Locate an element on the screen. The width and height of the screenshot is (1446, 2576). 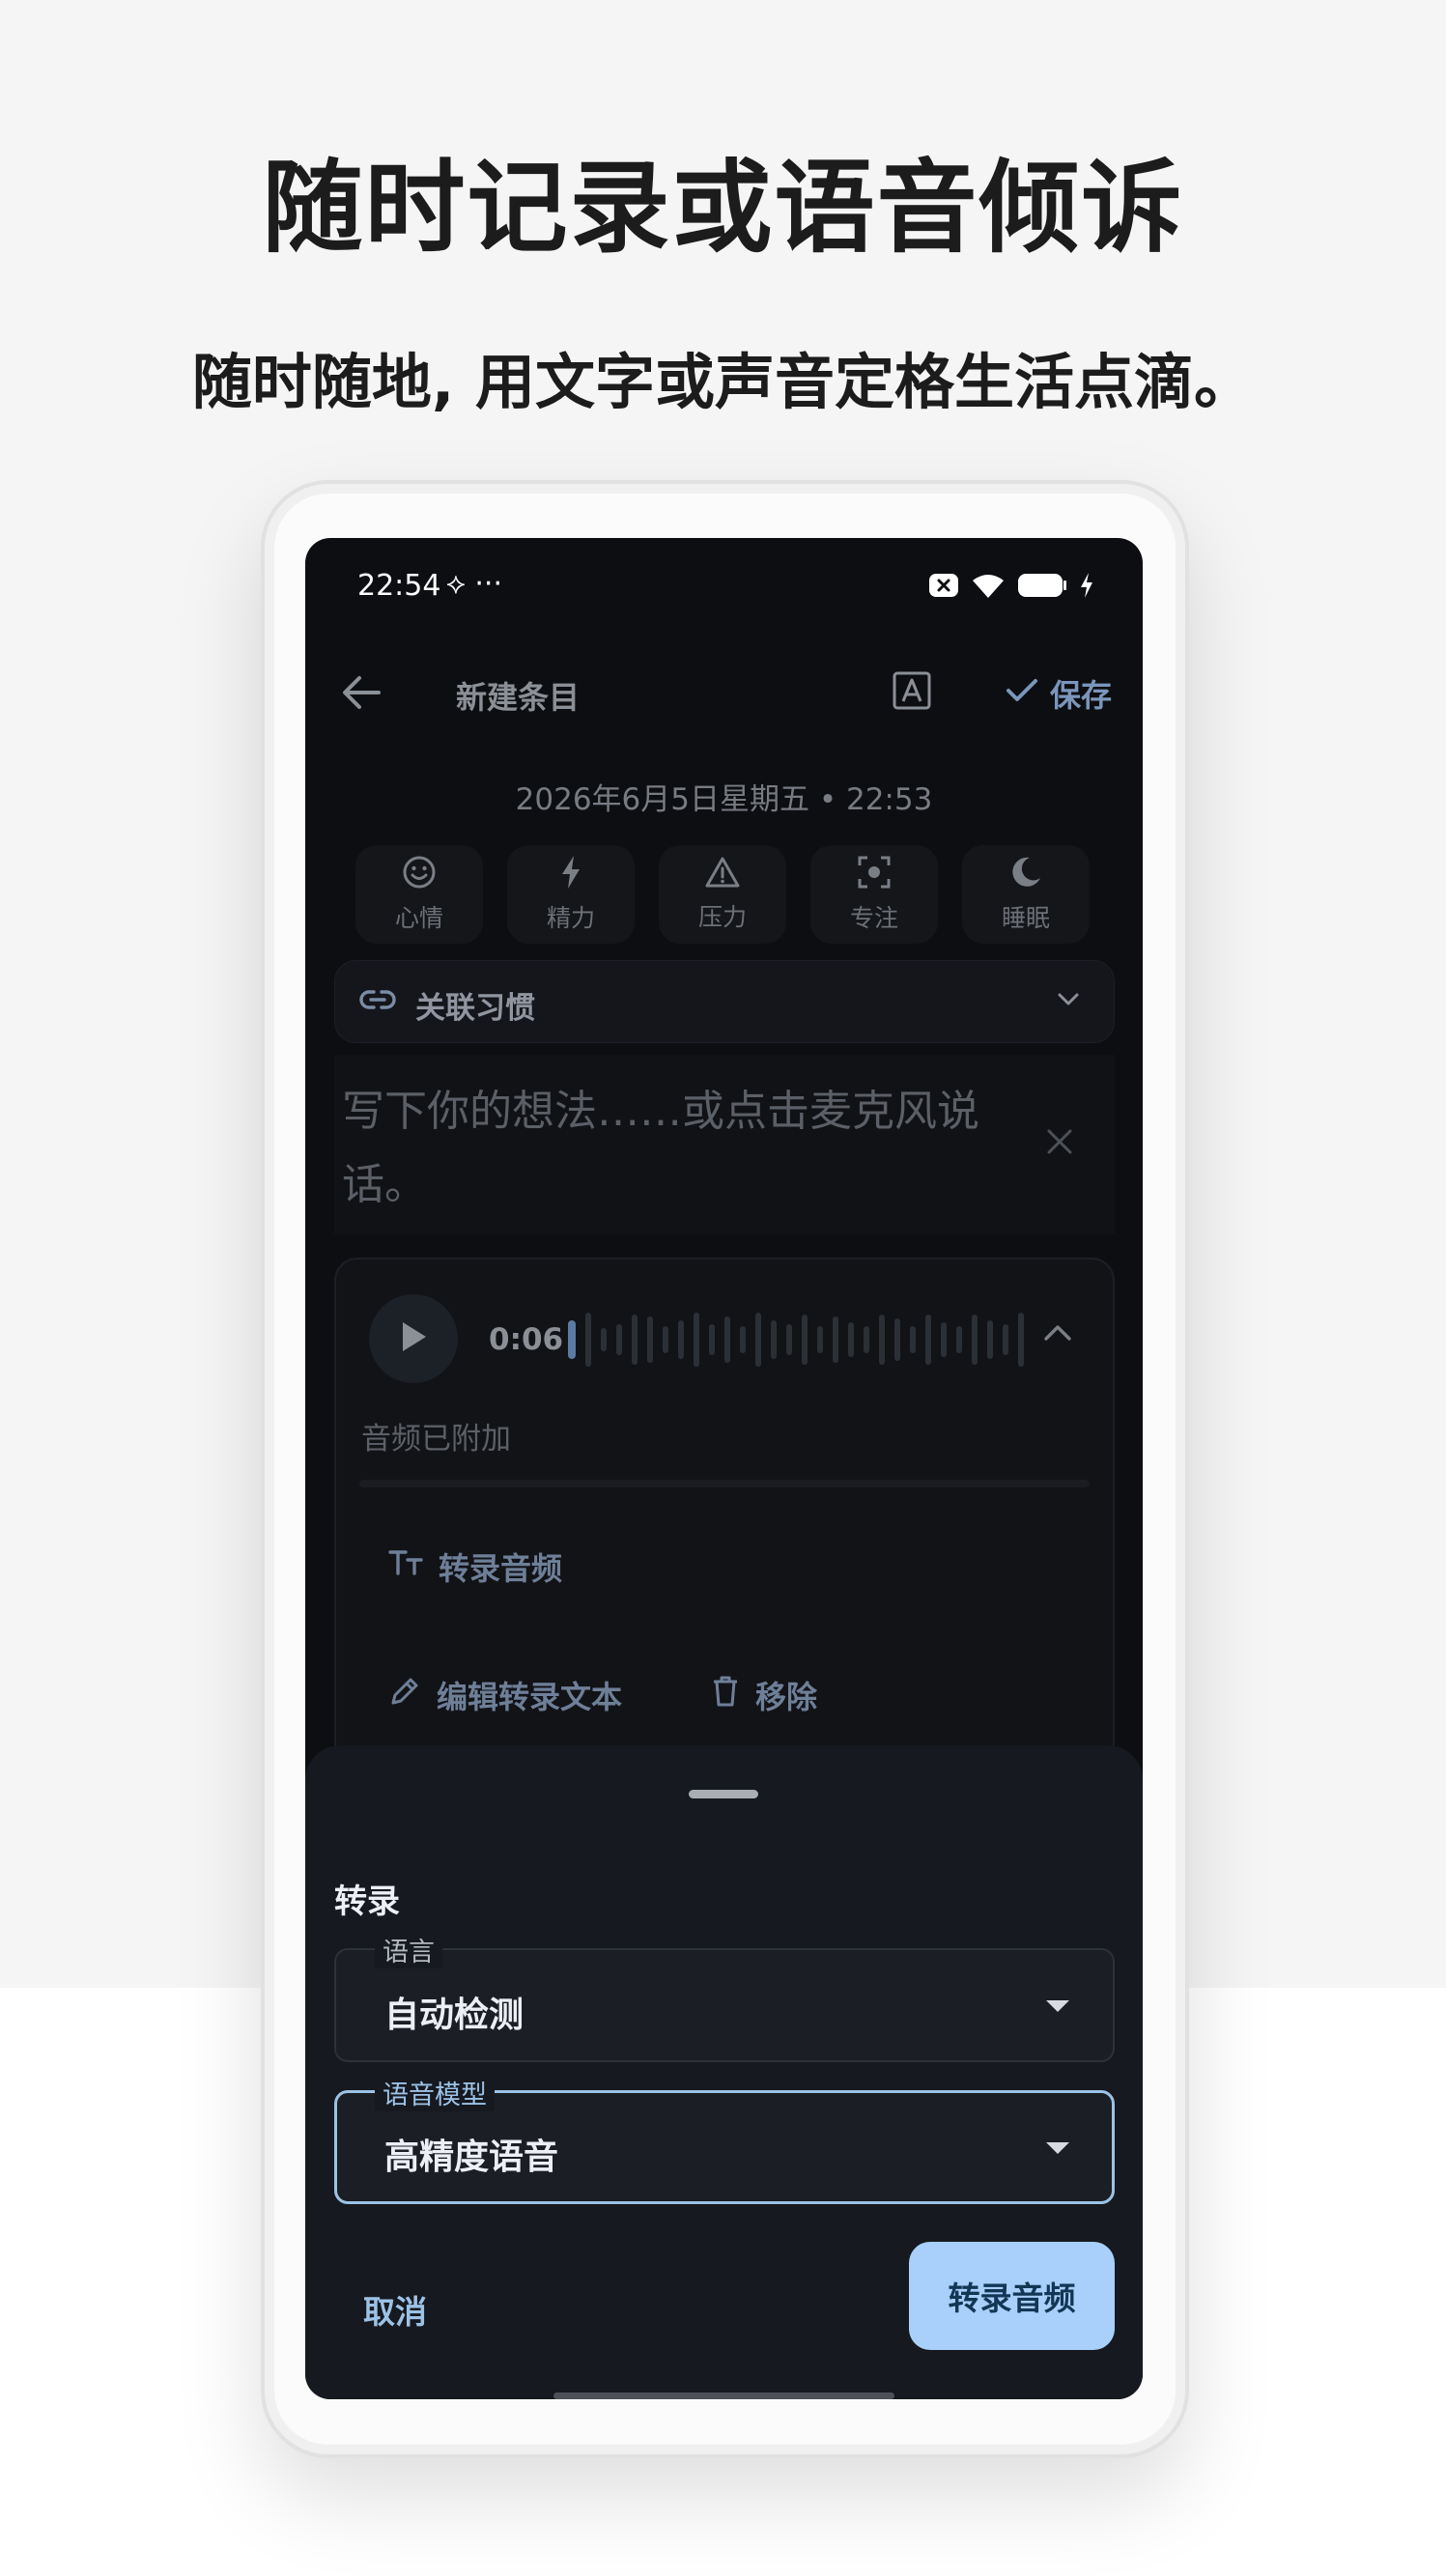
sheet-drag-handle is located at coordinates (723, 1794).